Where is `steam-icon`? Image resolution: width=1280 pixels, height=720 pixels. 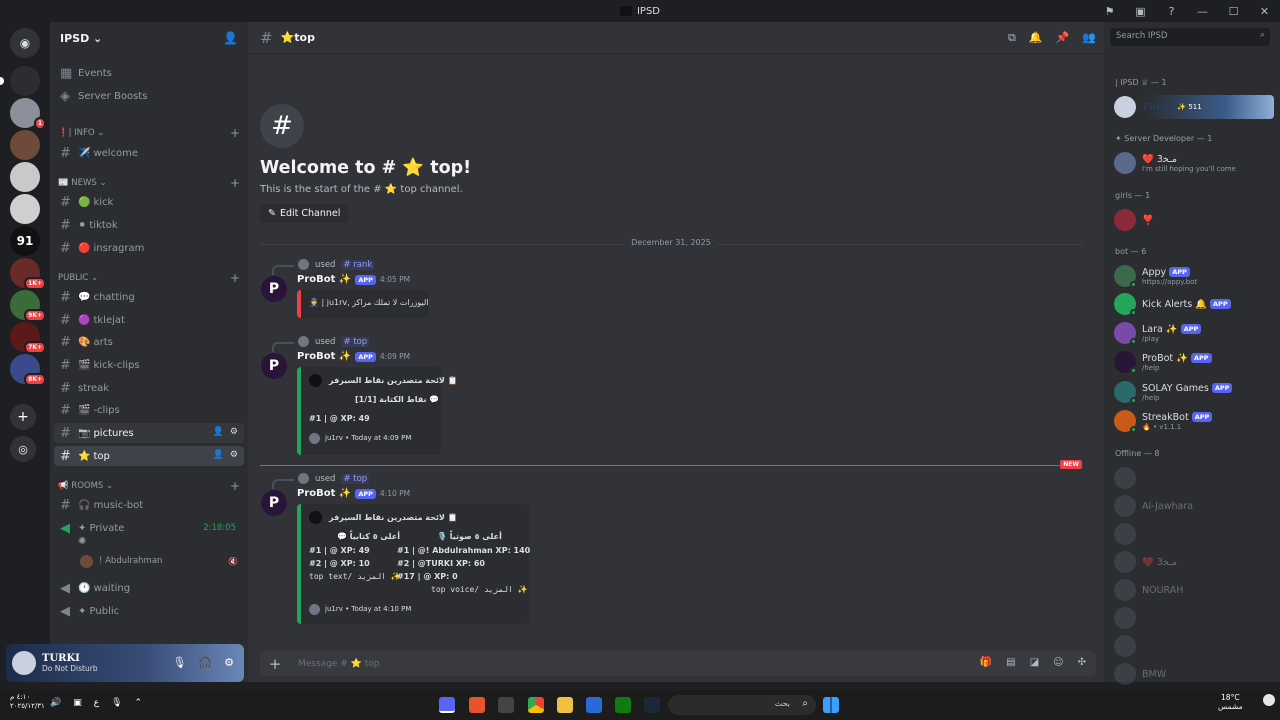
steam-icon is located at coordinates (652, 705).